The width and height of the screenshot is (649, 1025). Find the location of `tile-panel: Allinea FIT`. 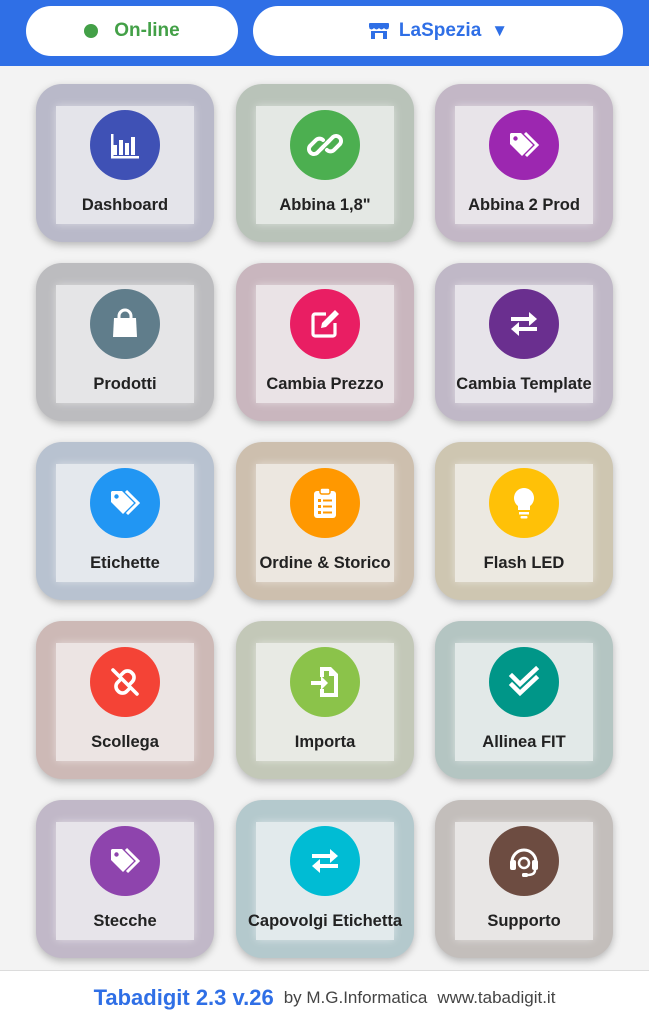

tile-panel: Allinea FIT is located at coordinates (524, 702).